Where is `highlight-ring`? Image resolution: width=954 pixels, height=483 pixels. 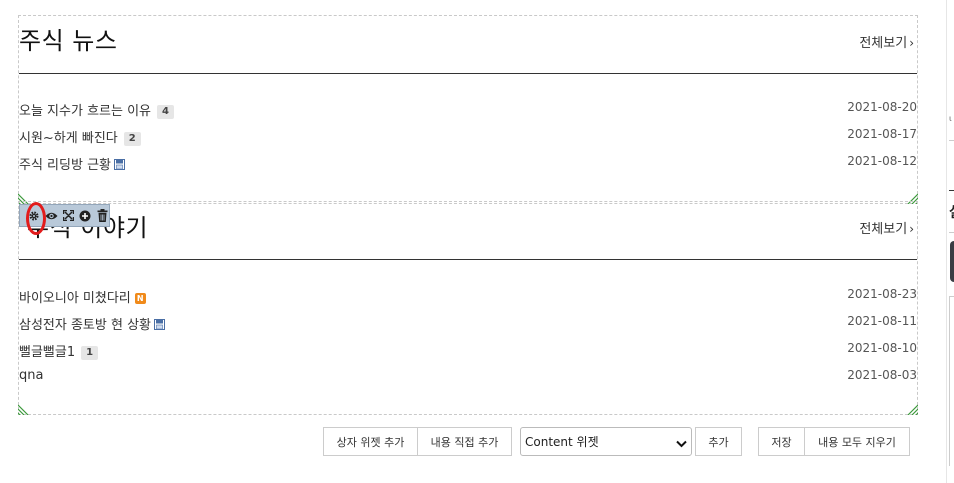
highlight-ring is located at coordinates (36, 218).